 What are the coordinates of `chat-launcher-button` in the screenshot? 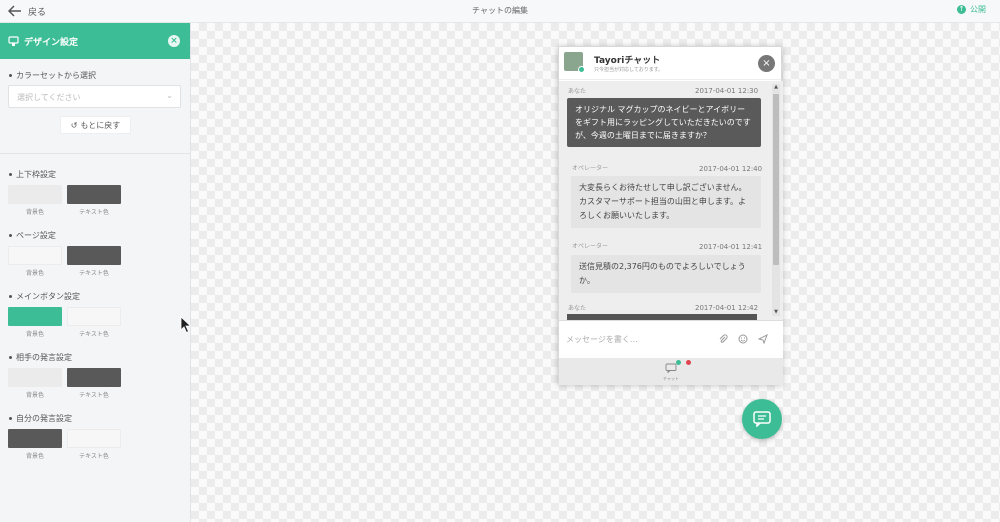 It's located at (762, 419).